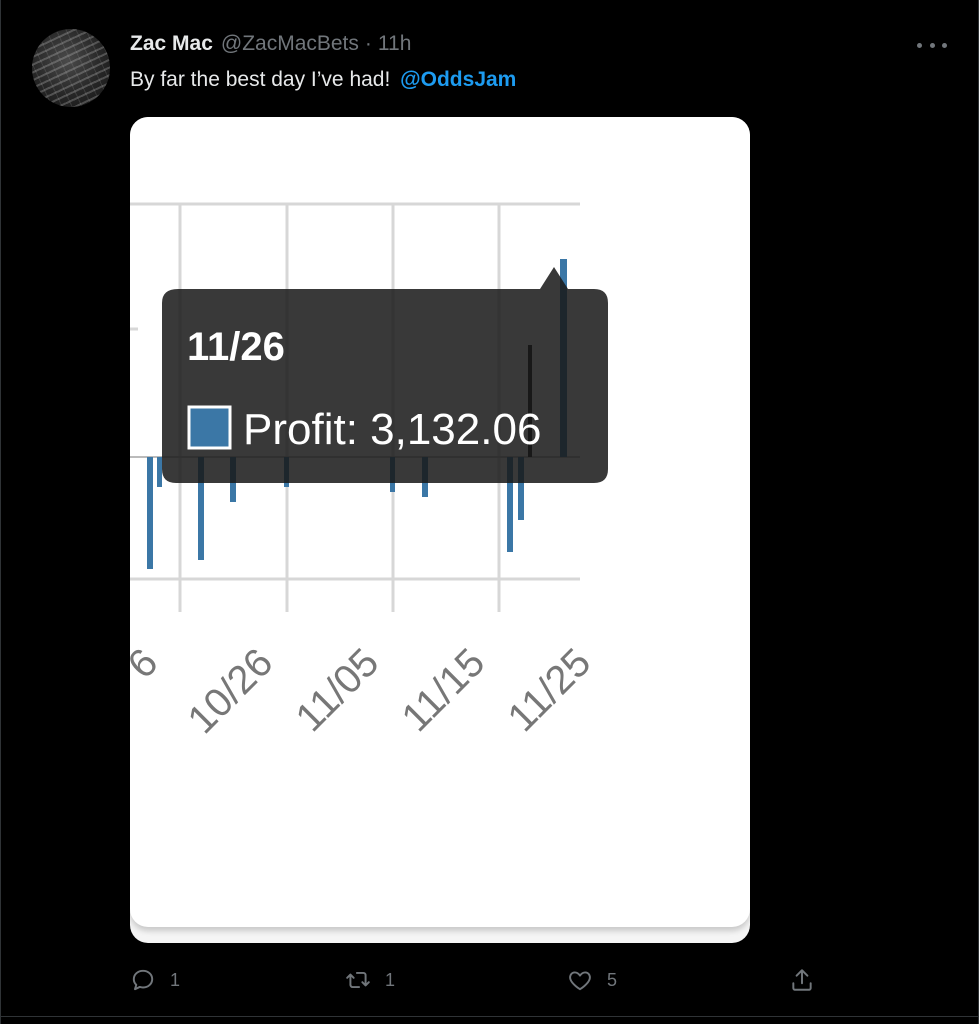 The width and height of the screenshot is (979, 1024). Describe the element at coordinates (580, 981) in the screenshot. I see `heart-icon` at that location.